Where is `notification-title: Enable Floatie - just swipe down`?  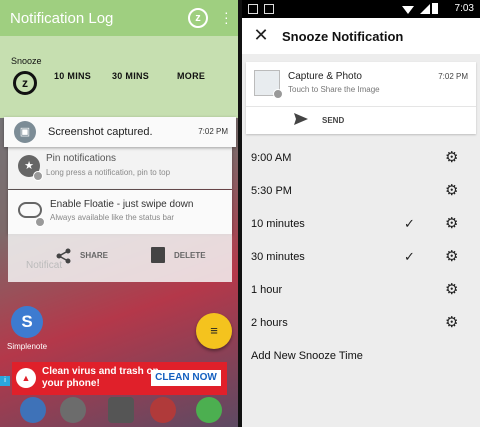 notification-title: Enable Floatie - just swipe down is located at coordinates (122, 204).